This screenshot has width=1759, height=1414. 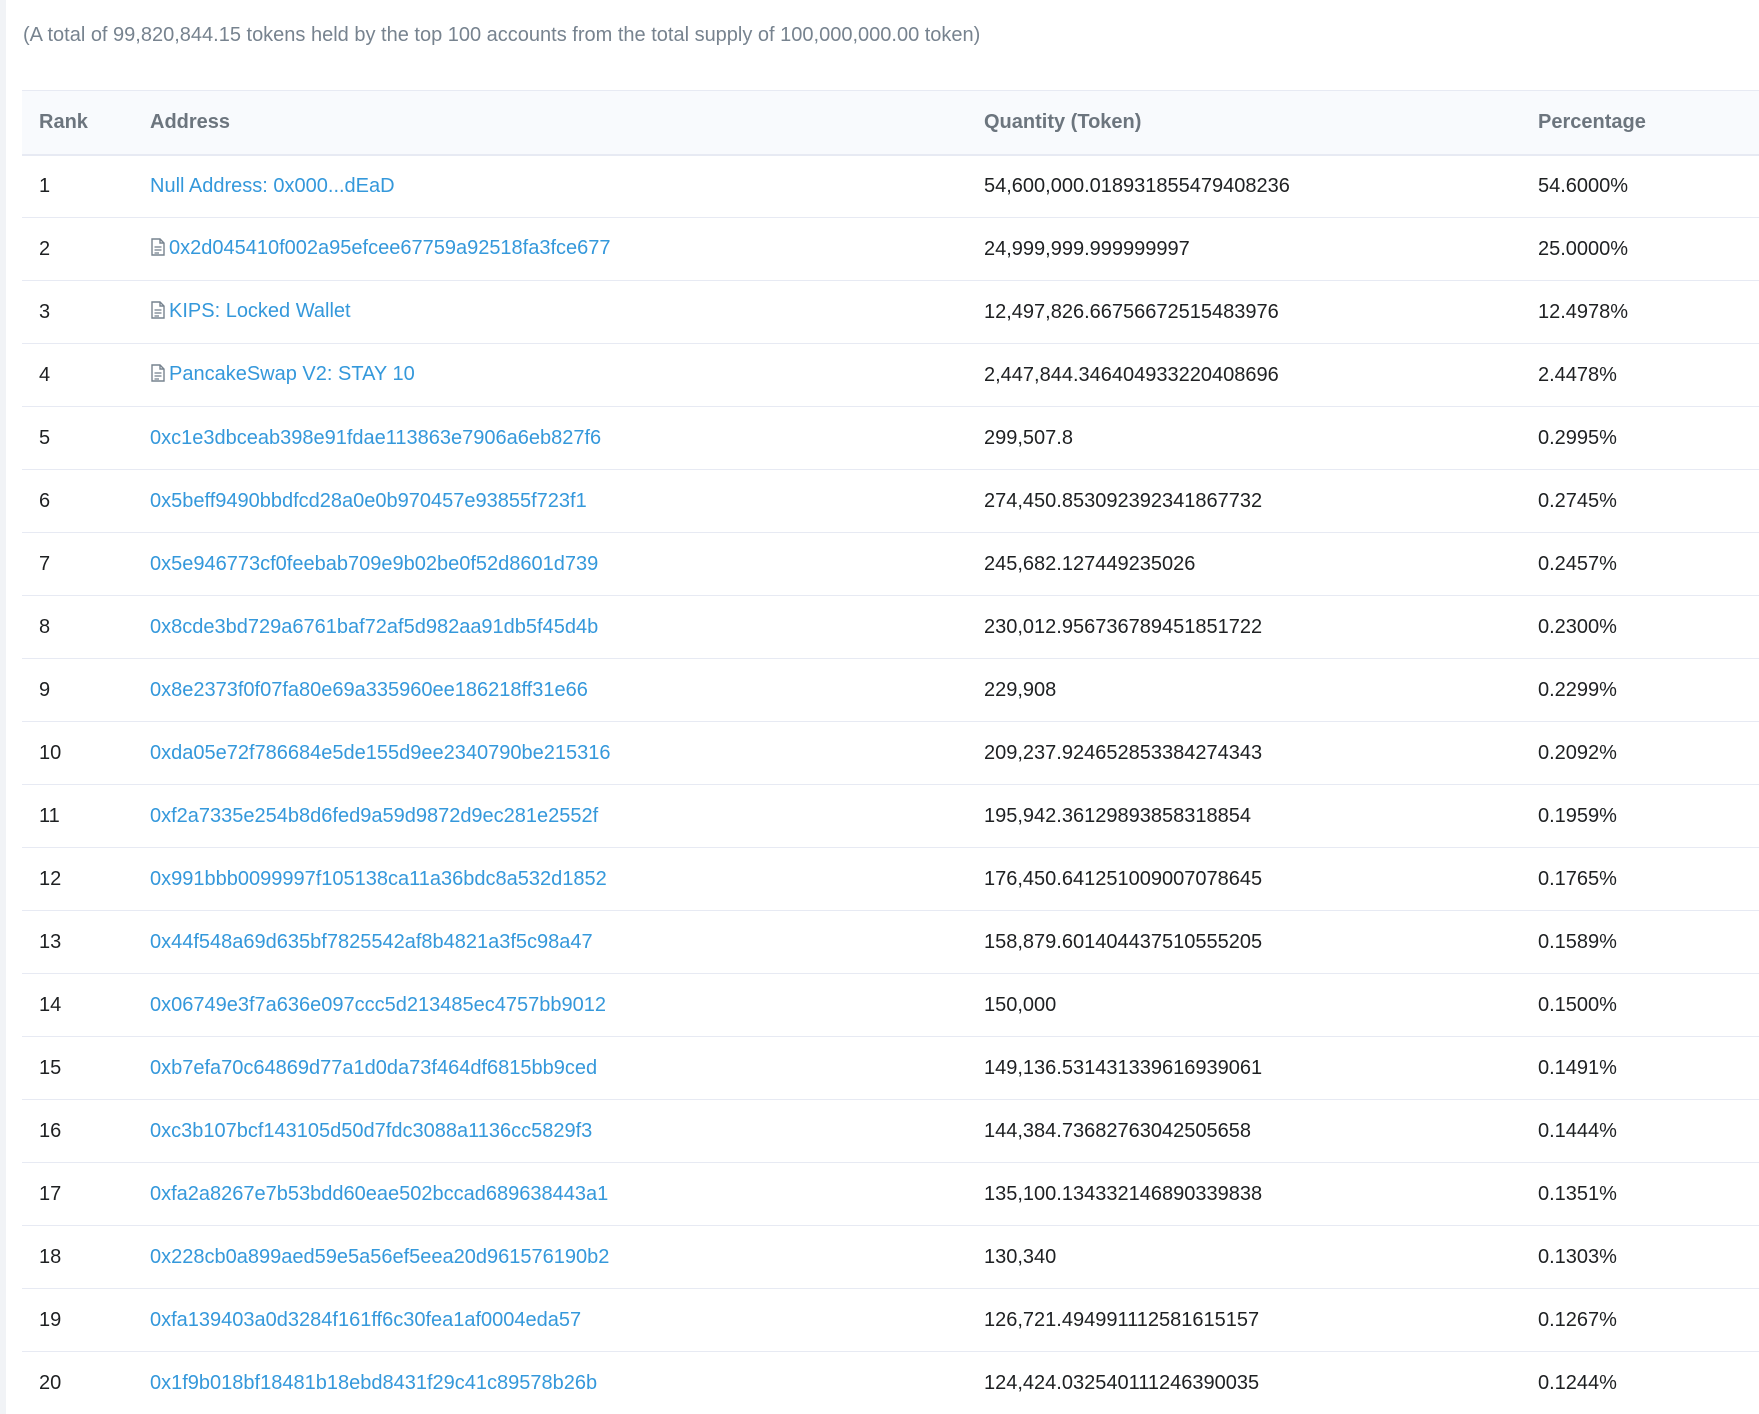 What do you see at coordinates (1261, 1131) in the screenshot?
I see `quantity-cell: 144,384.73682763042505658` at bounding box center [1261, 1131].